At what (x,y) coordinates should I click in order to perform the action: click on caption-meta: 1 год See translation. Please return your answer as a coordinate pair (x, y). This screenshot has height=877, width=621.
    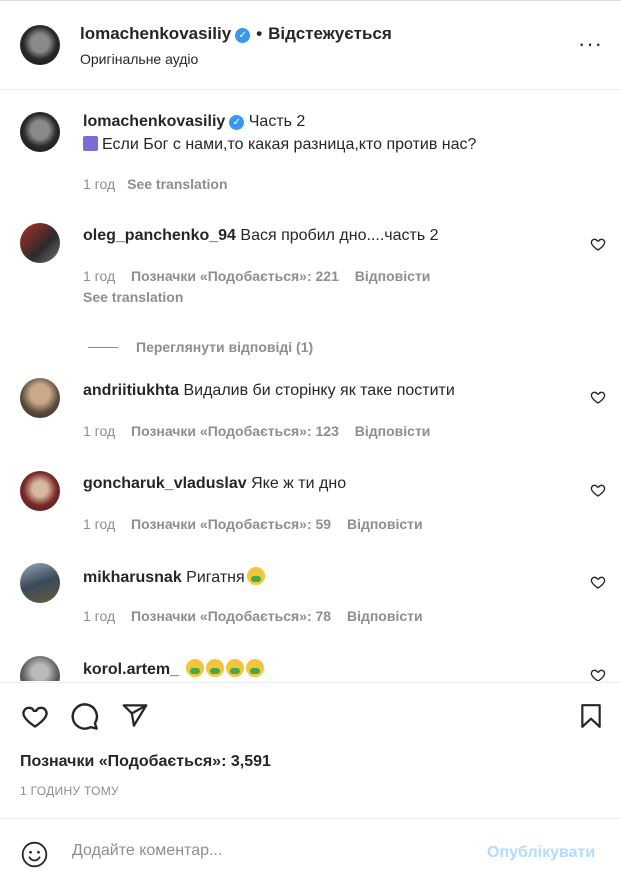
    Looking at the image, I should click on (155, 184).